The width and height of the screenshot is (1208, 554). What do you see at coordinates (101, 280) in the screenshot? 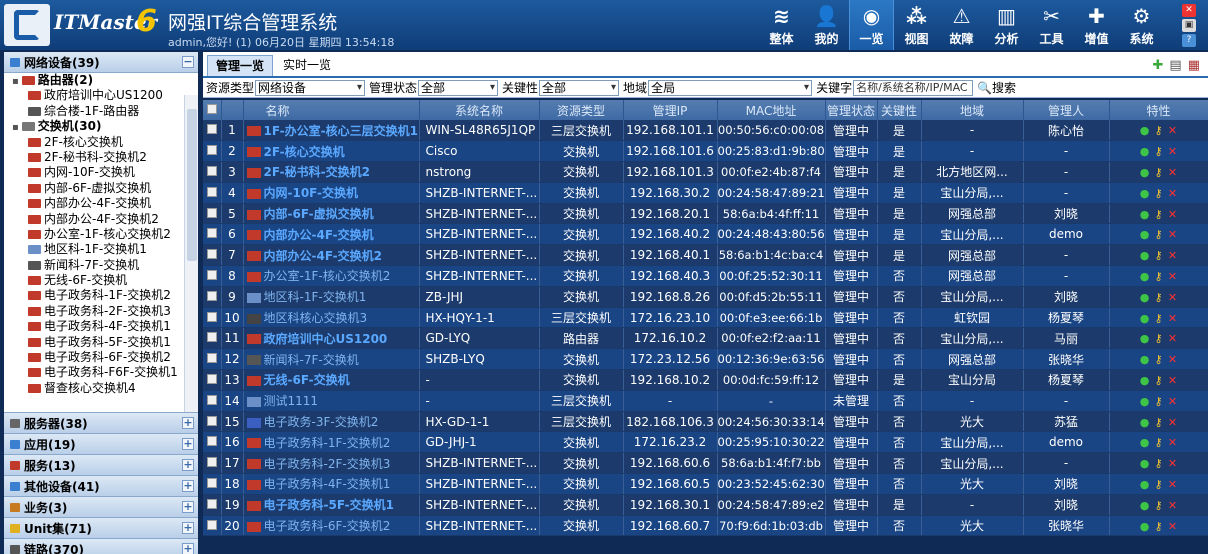
I see `tree-item: 无线-6F-交换机` at bounding box center [101, 280].